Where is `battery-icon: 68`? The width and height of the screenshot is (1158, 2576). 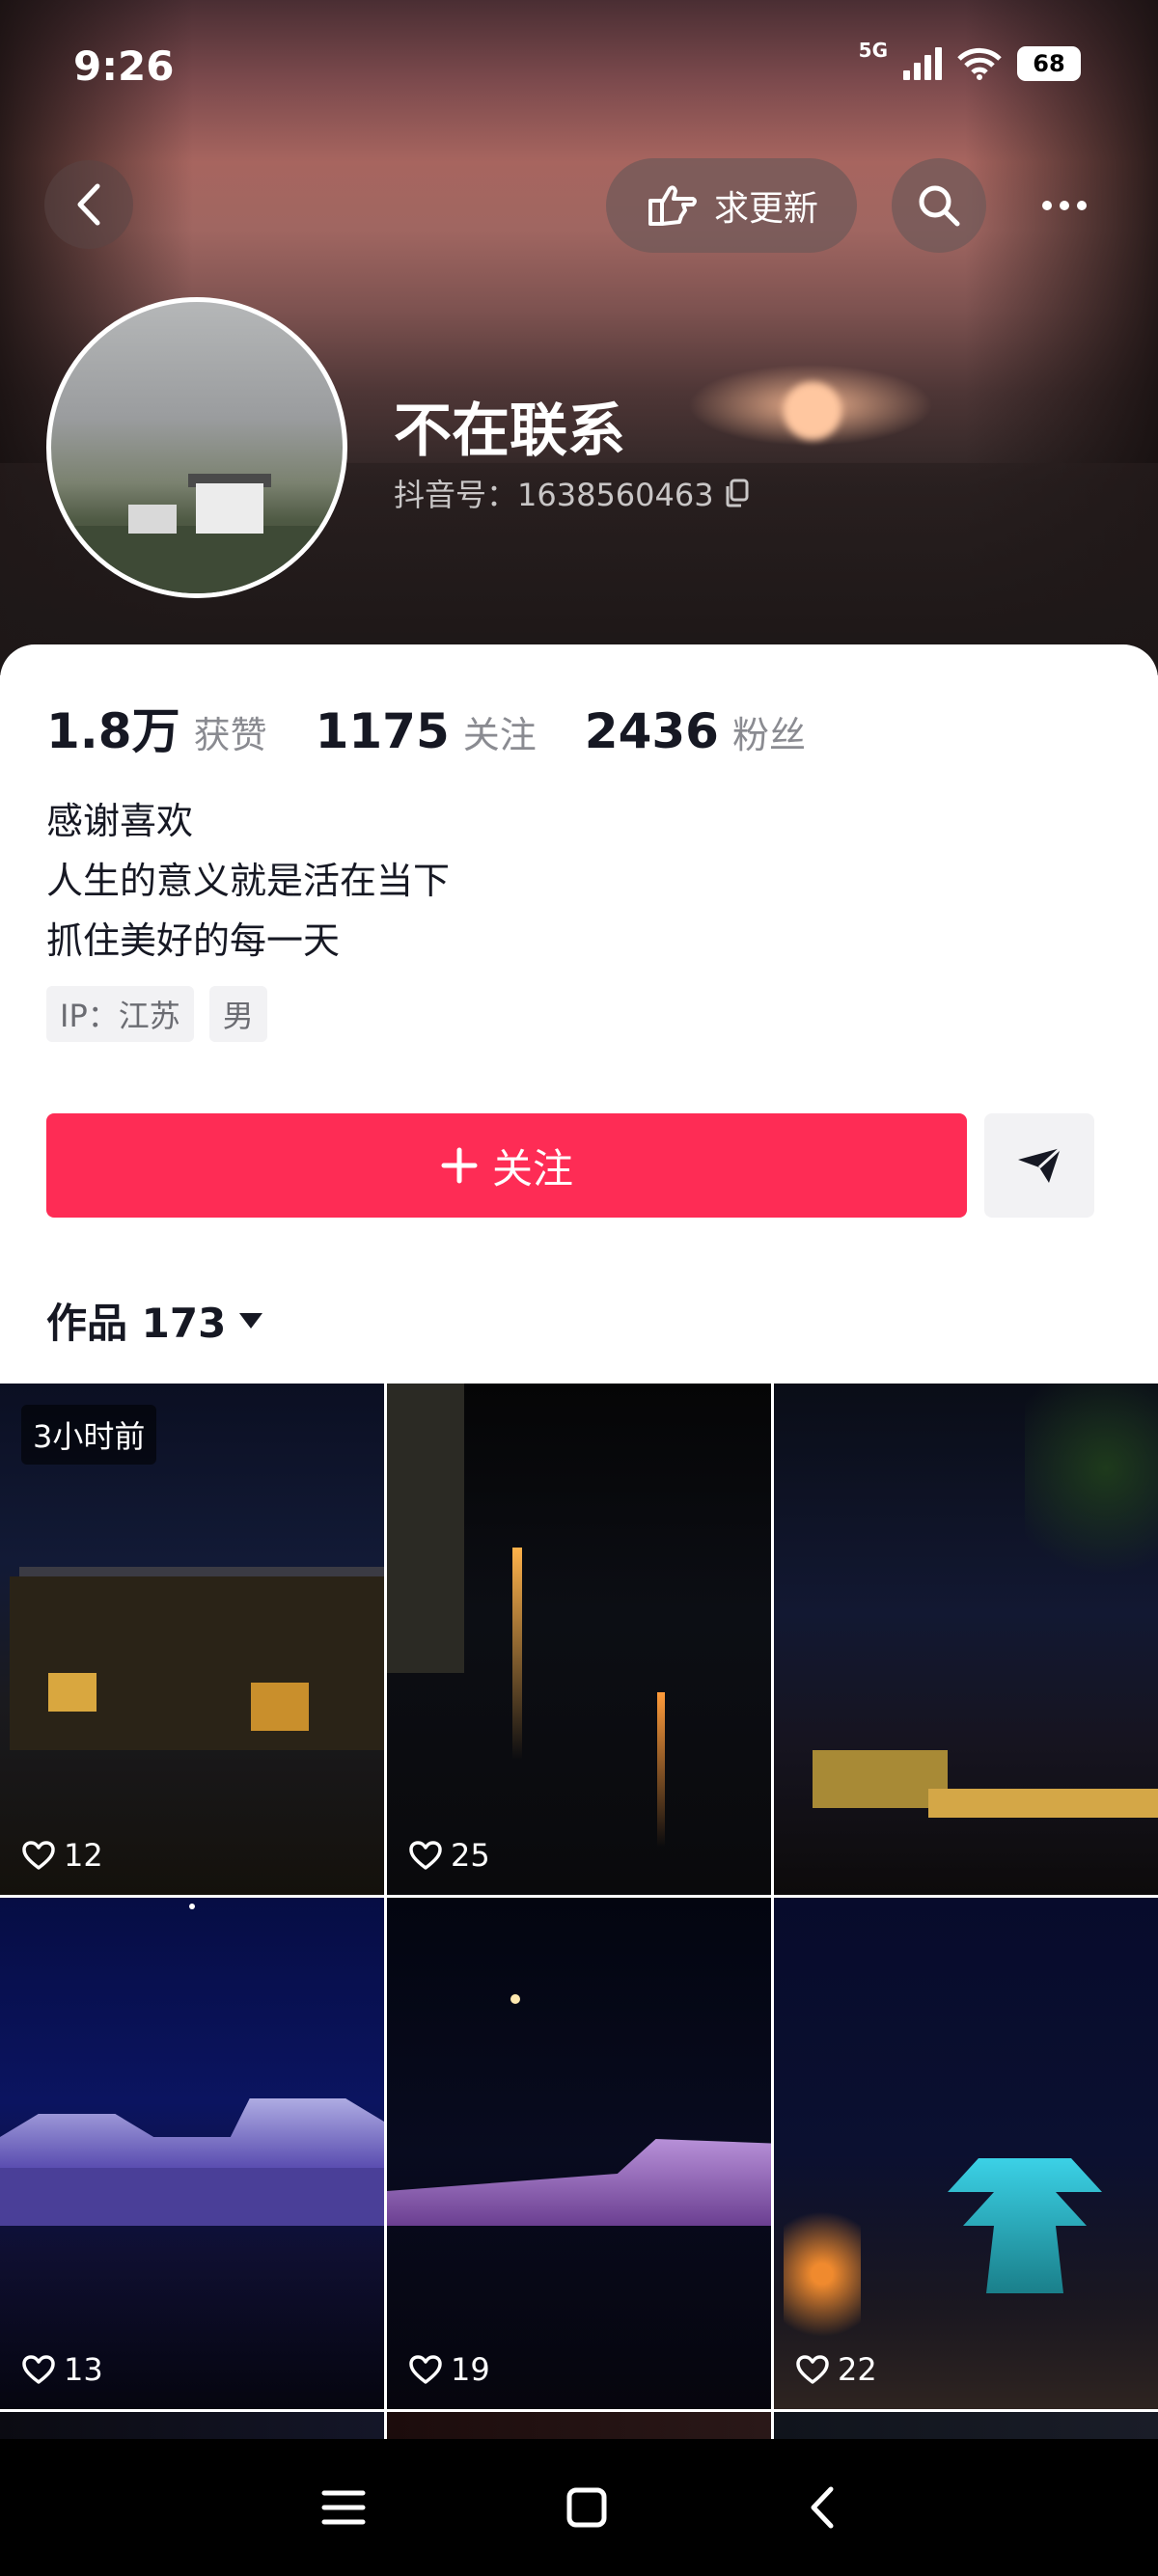
battery-icon: 68 is located at coordinates (1049, 64).